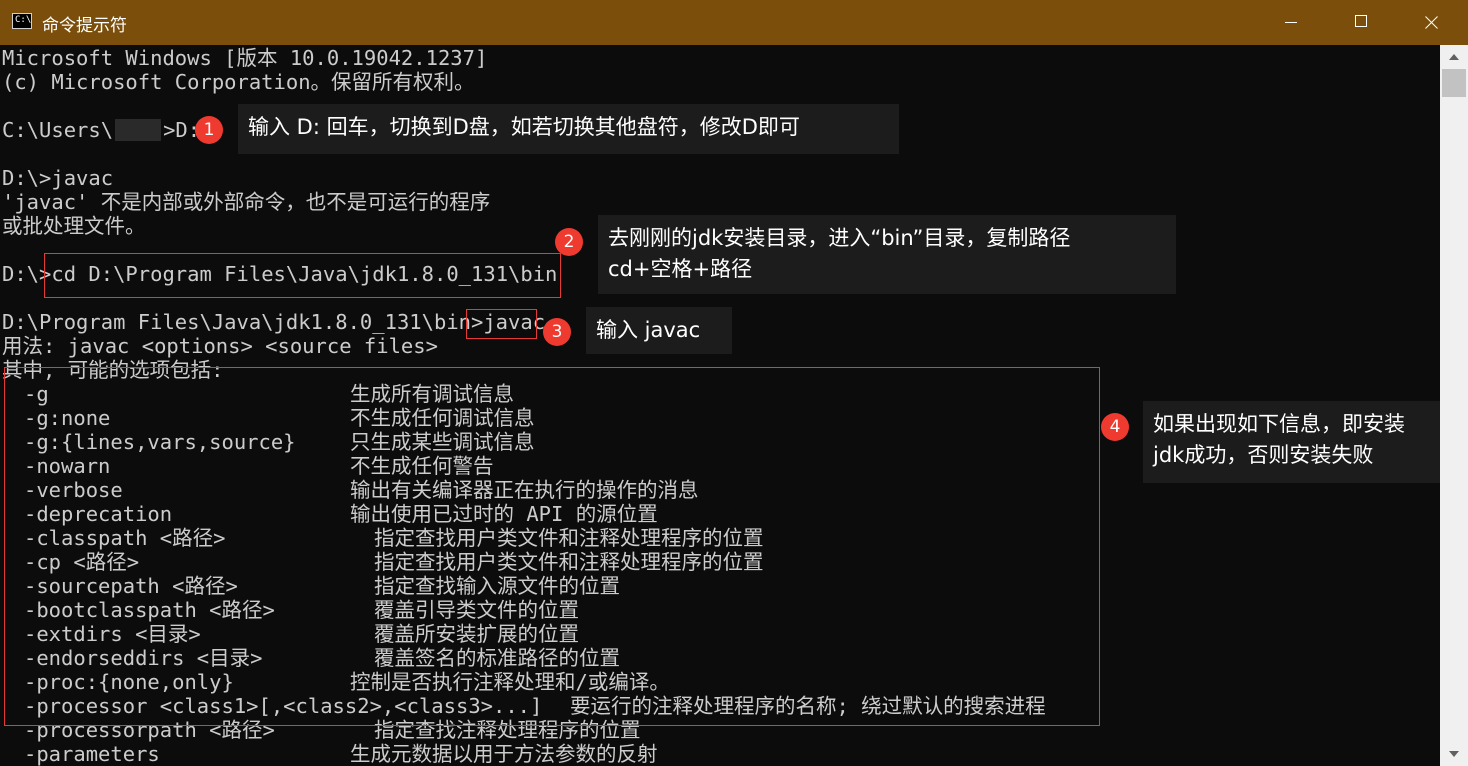  What do you see at coordinates (501, 324) in the screenshot?
I see `javac-command-highlight` at bounding box center [501, 324].